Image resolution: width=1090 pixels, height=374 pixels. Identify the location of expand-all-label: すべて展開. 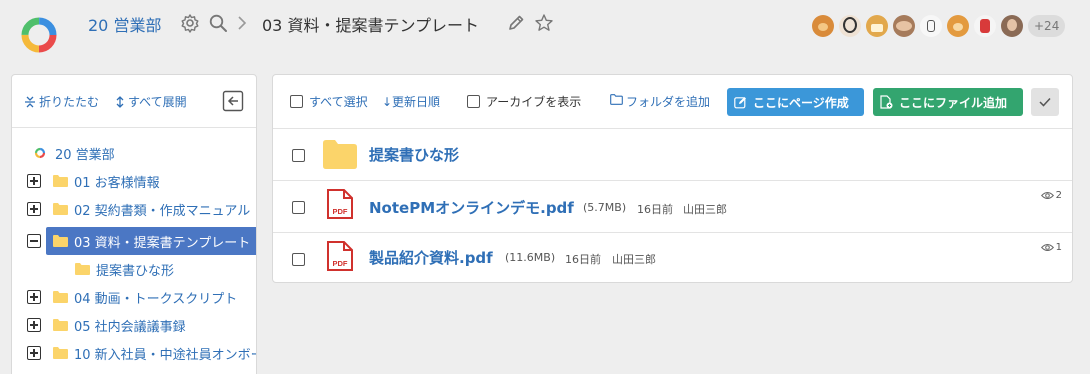
(157, 102).